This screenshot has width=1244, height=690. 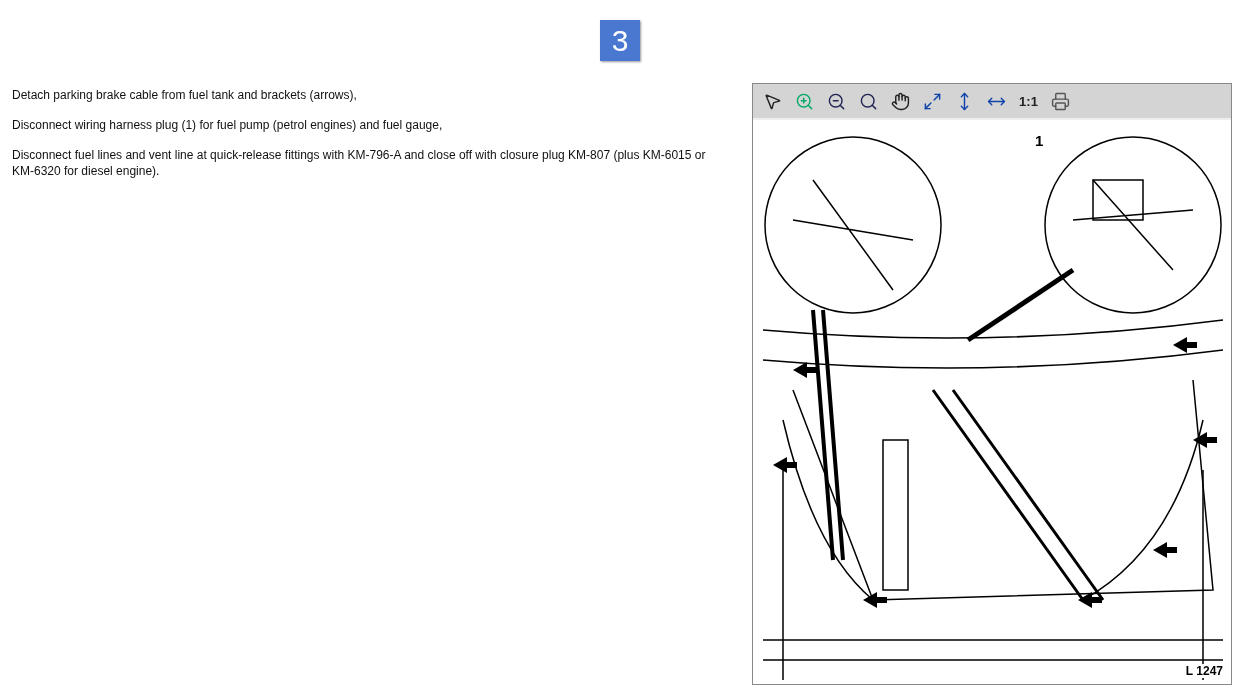 What do you see at coordinates (1028, 101) in the screenshot?
I see `actual-size-button: 1:1` at bounding box center [1028, 101].